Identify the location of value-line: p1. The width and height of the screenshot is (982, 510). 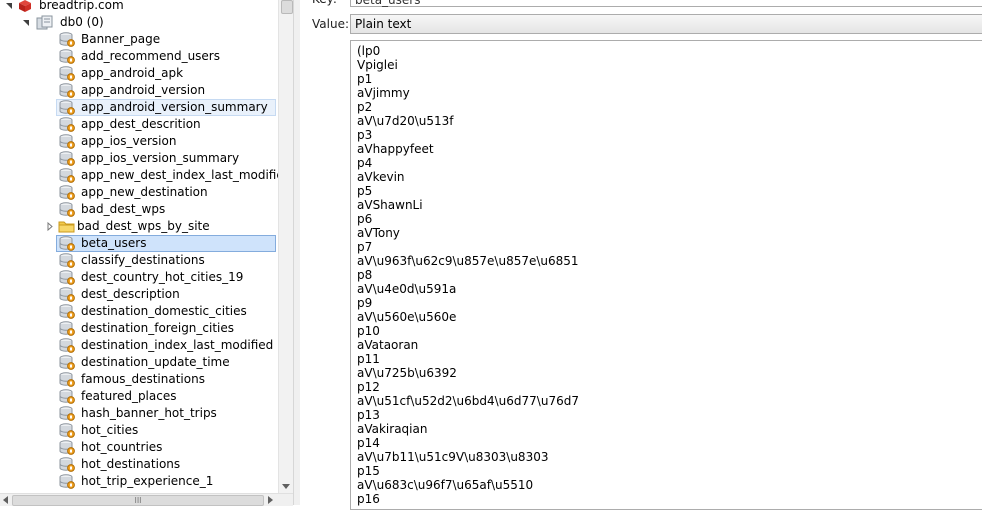
(365, 79).